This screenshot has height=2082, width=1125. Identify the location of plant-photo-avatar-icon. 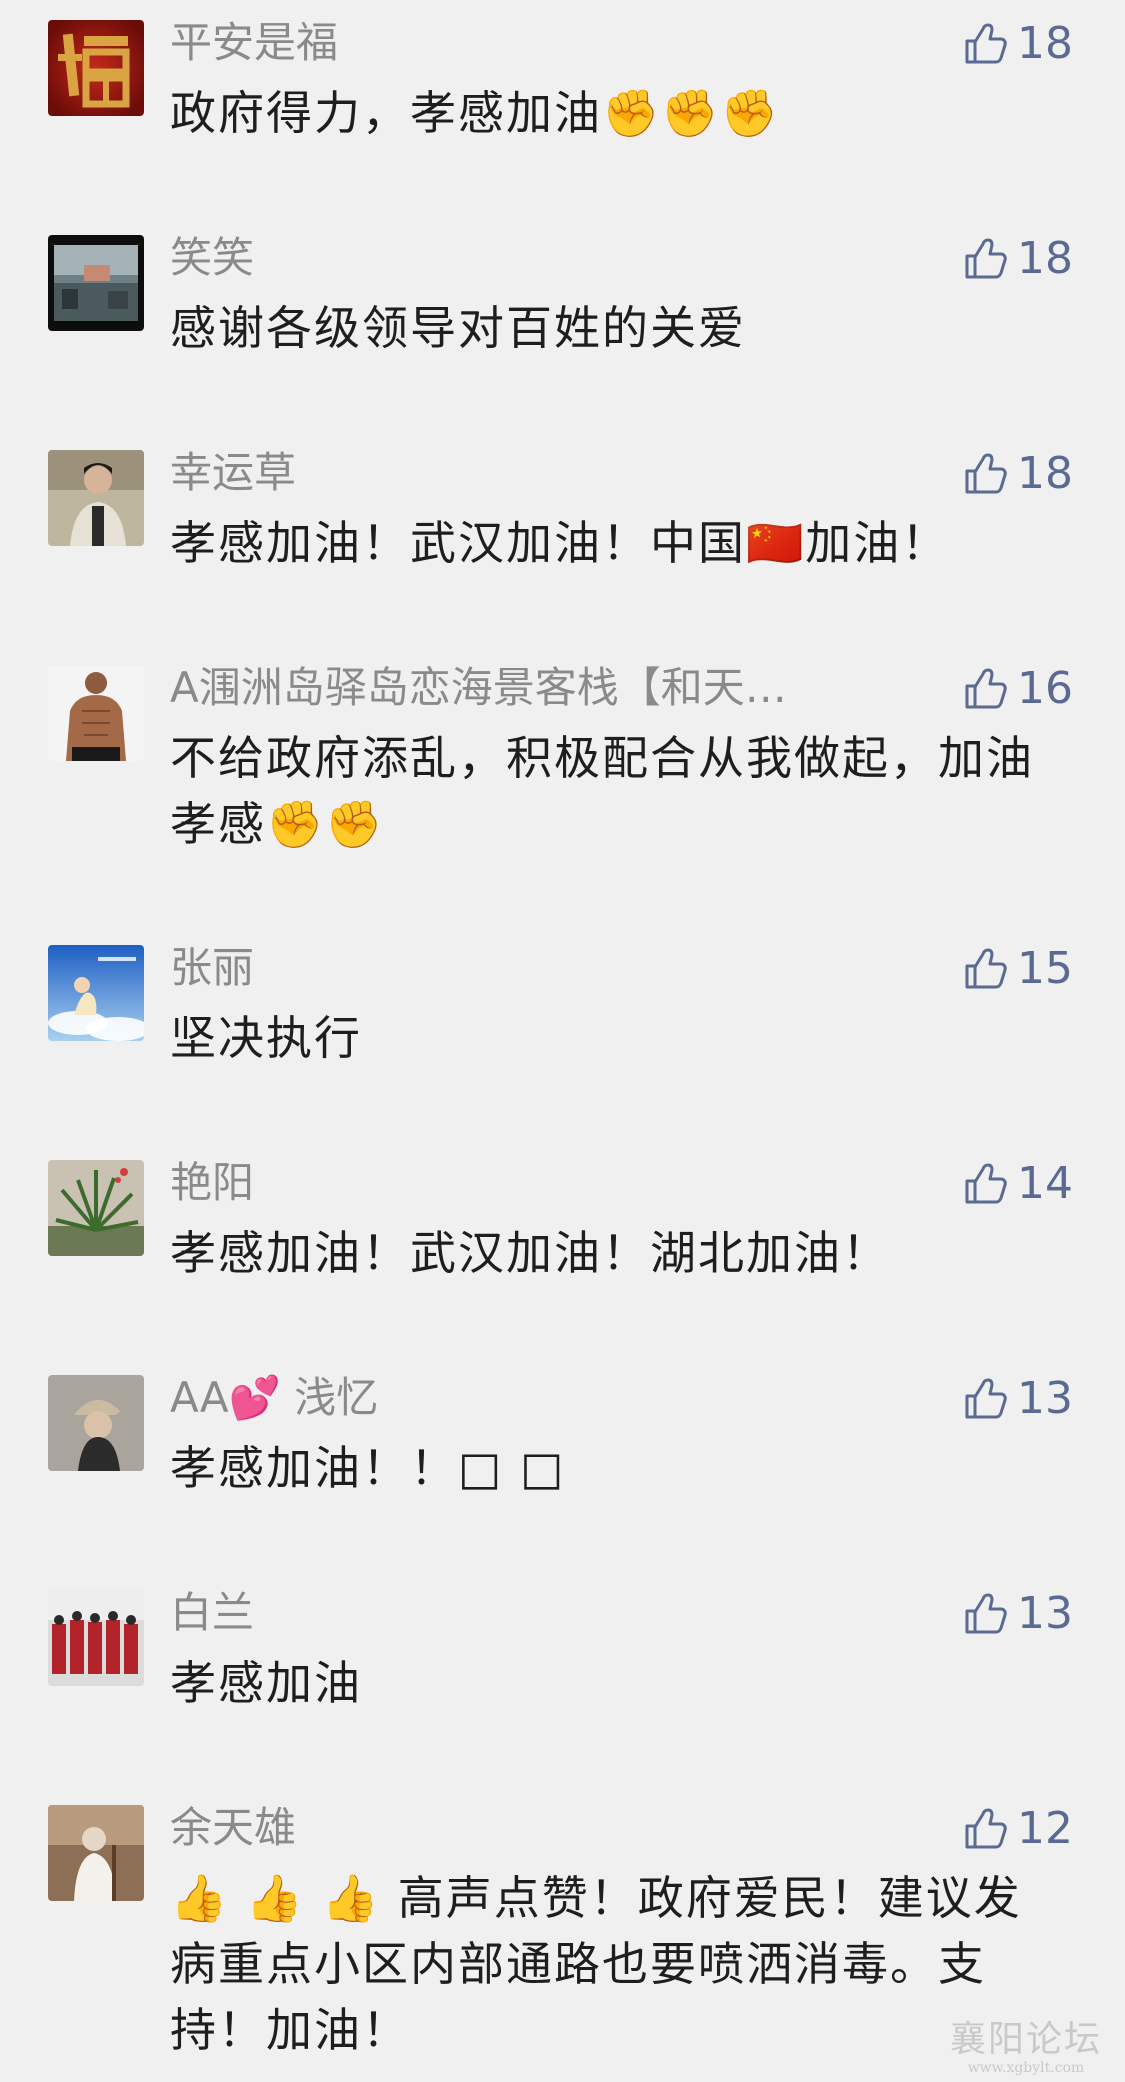
(96, 1208).